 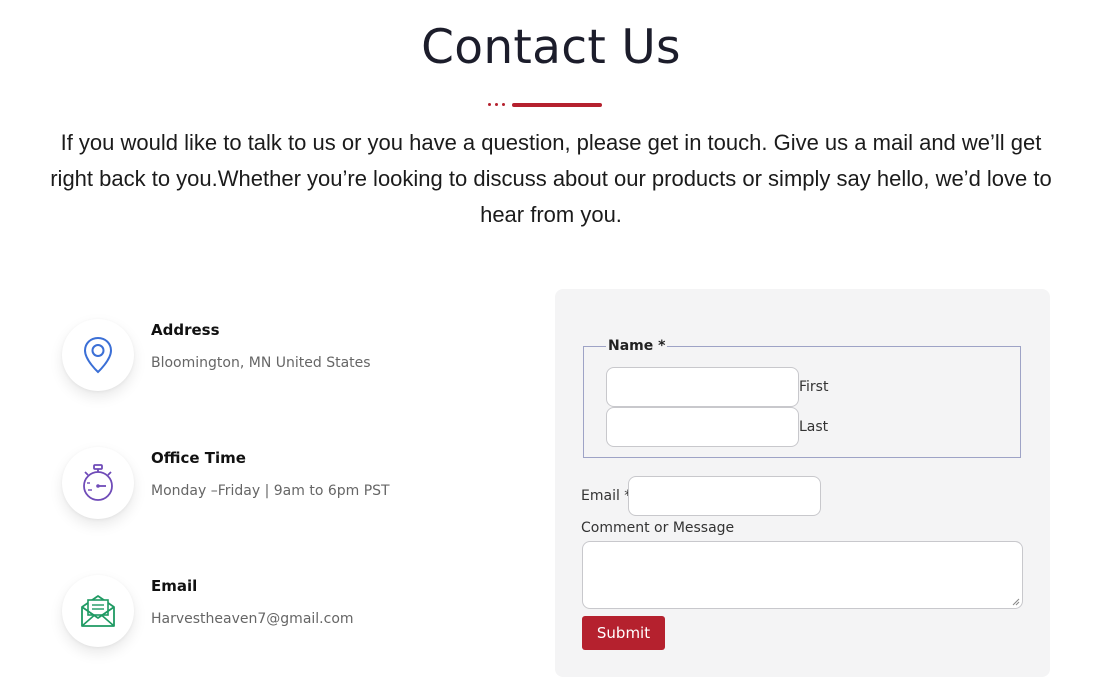 I want to click on stopwatch-icon, so click(x=98, y=483).